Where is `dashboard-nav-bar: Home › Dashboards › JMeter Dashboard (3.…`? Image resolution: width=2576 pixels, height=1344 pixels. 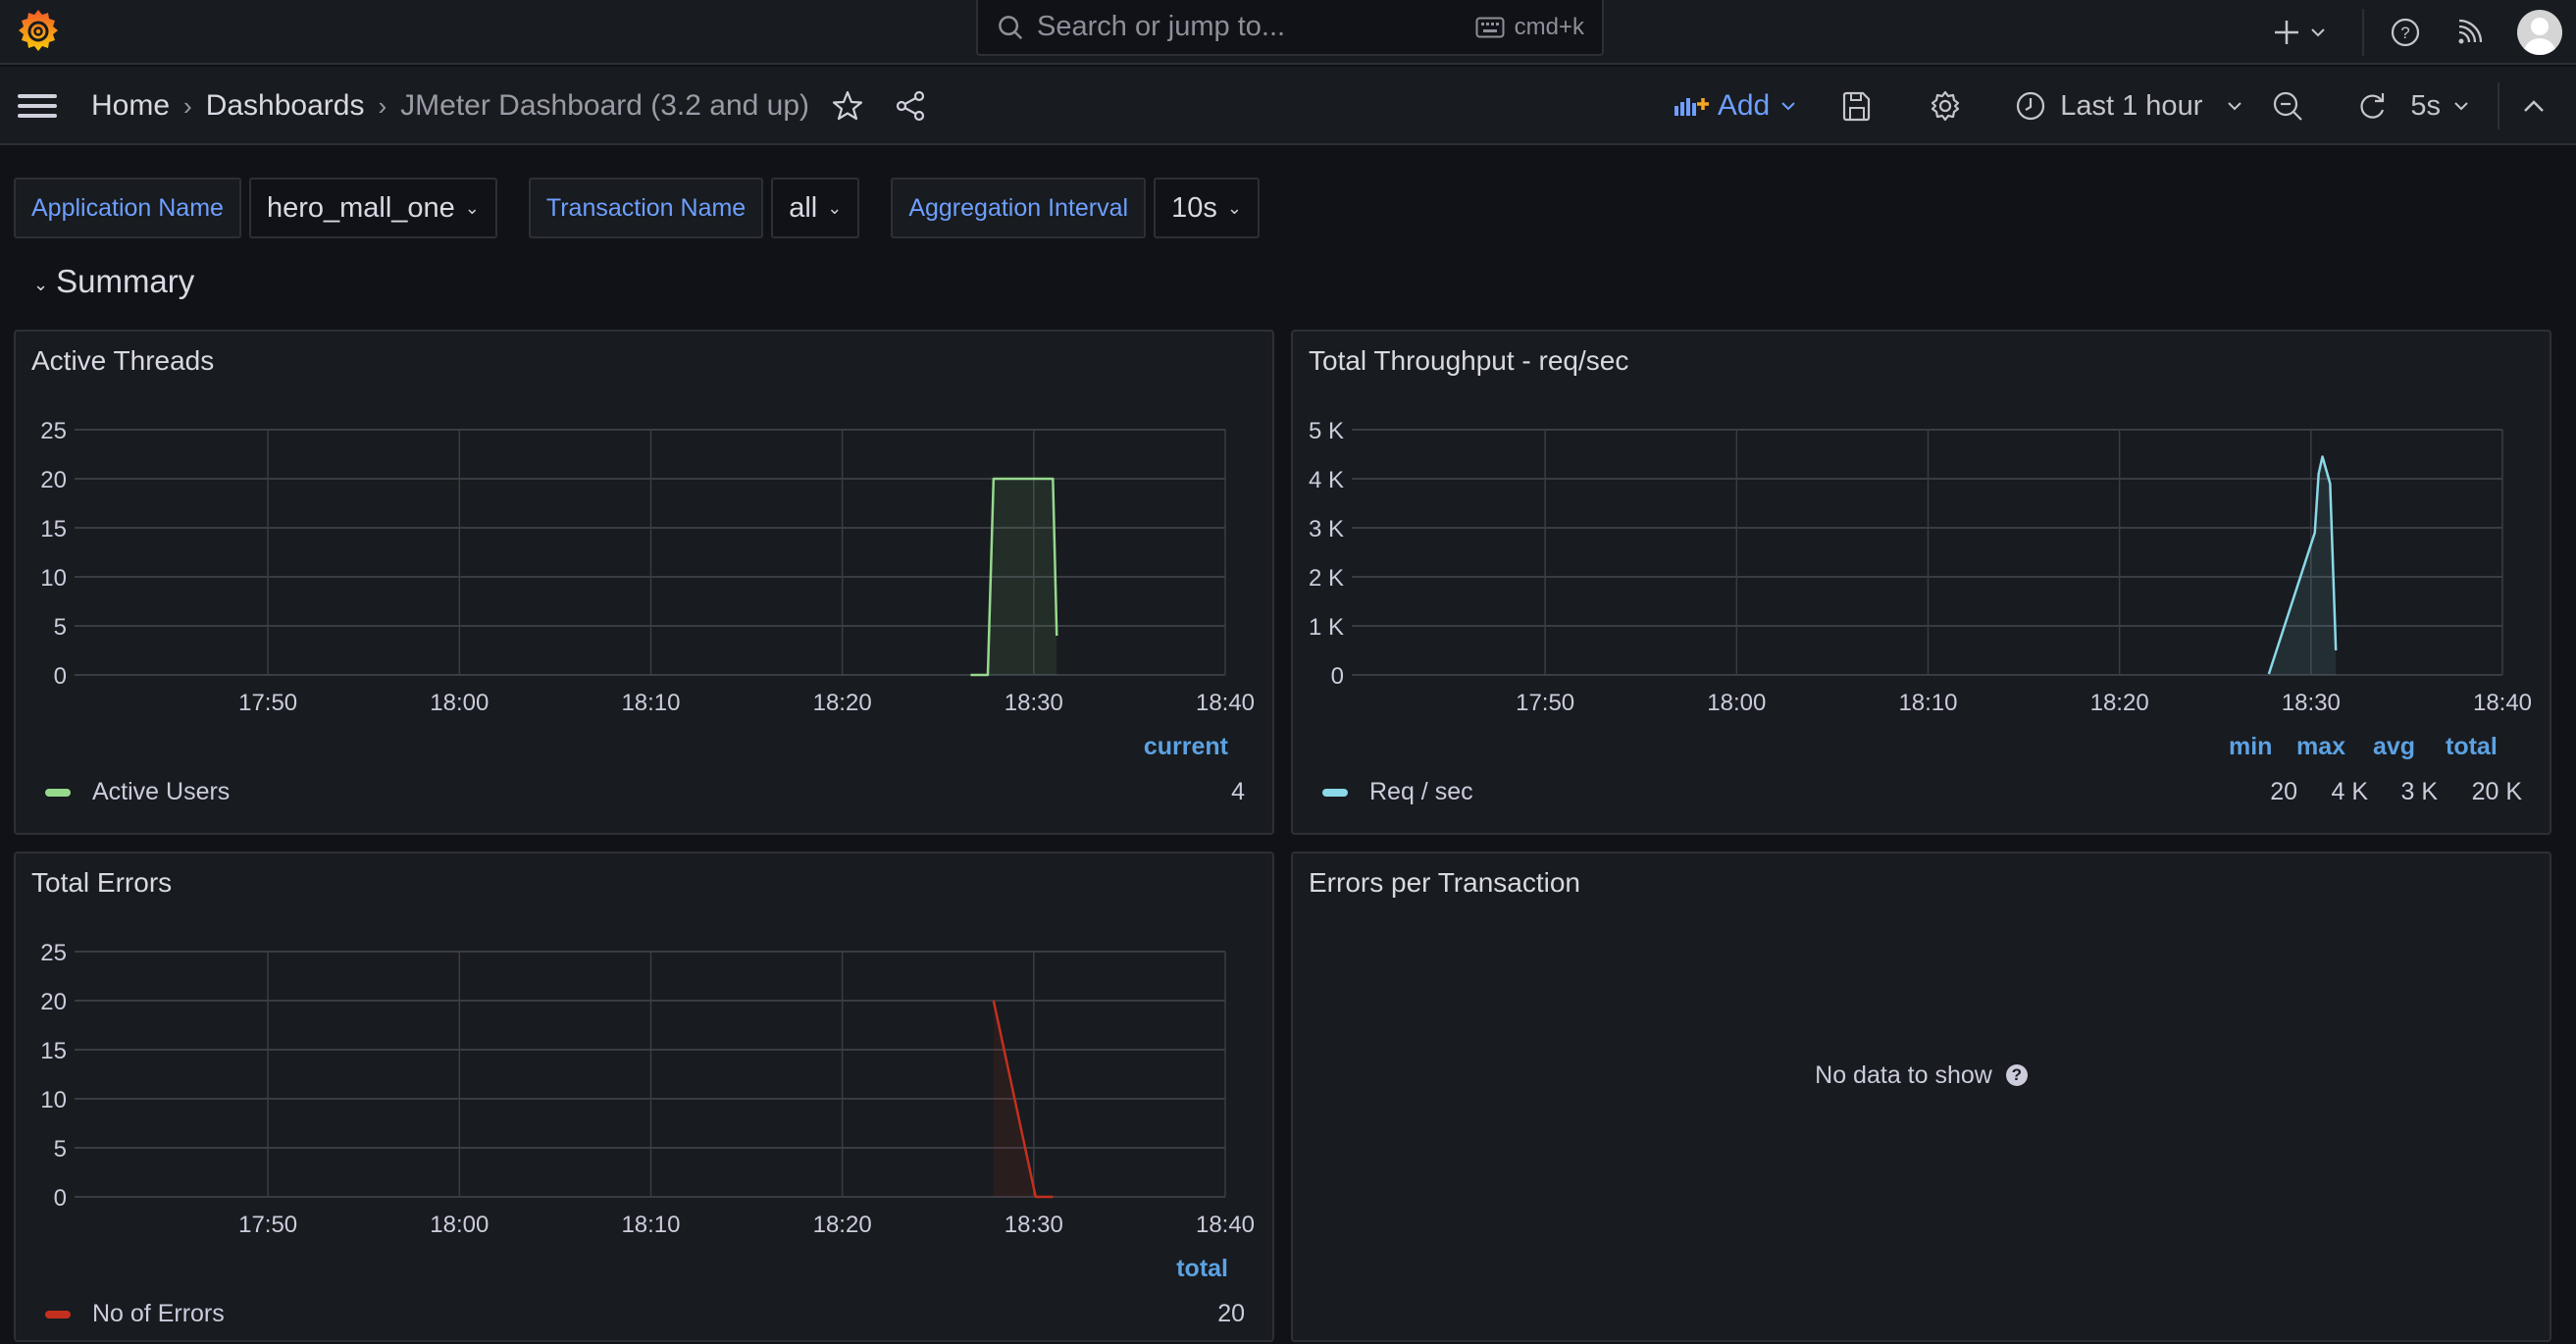 dashboard-nav-bar: Home › Dashboards › JMeter Dashboard (3.… is located at coordinates (1288, 106).